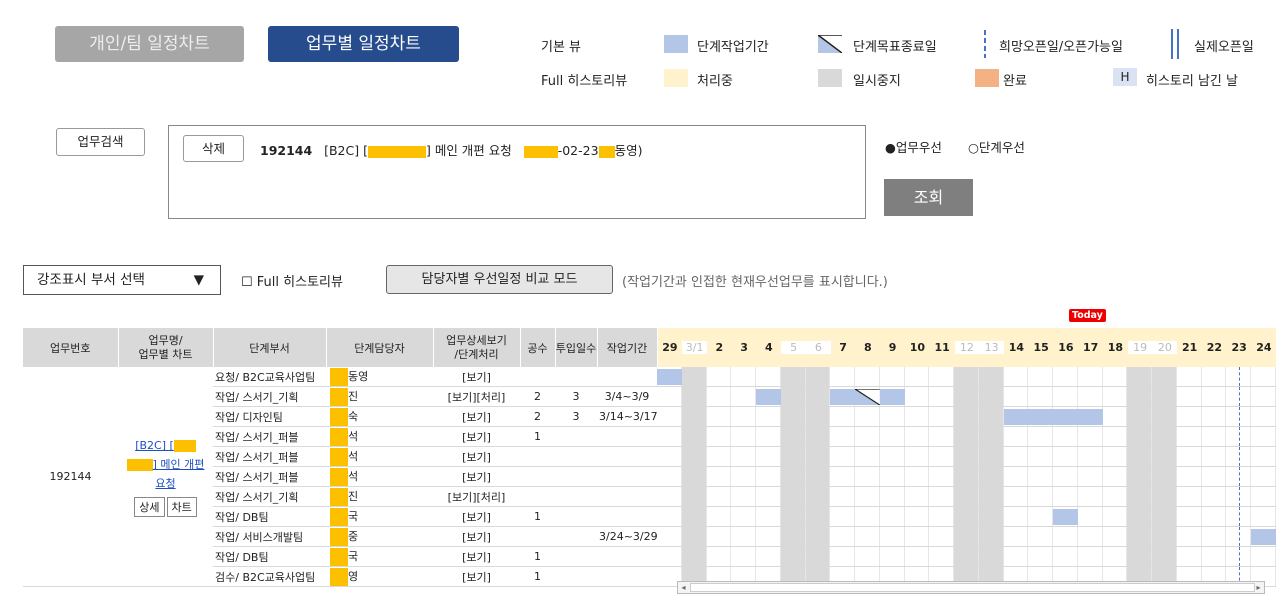 The width and height of the screenshot is (1280, 598). What do you see at coordinates (627, 396) in the screenshot?
I see `work-period-cell: 3/4~3/9` at bounding box center [627, 396].